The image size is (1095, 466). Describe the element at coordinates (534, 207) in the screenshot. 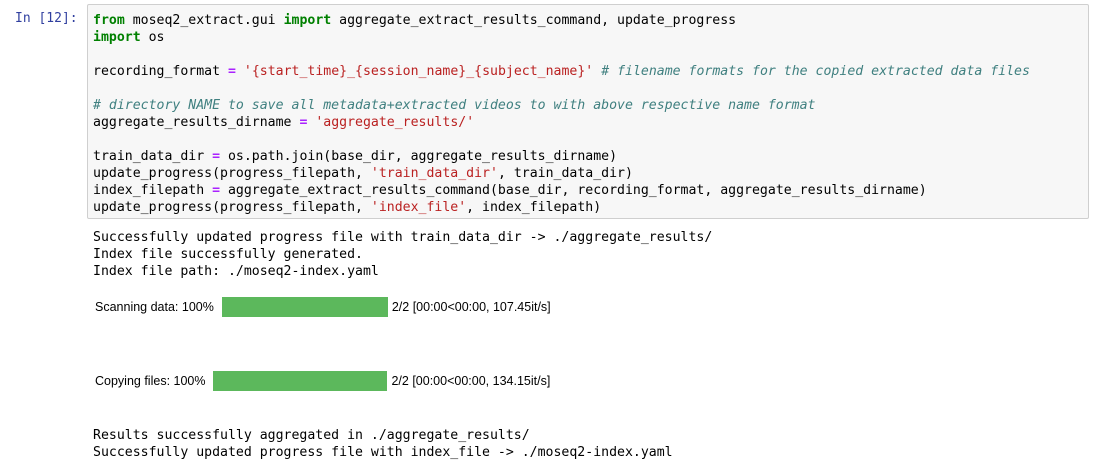

I see `code-token: , index_filepath)` at that location.